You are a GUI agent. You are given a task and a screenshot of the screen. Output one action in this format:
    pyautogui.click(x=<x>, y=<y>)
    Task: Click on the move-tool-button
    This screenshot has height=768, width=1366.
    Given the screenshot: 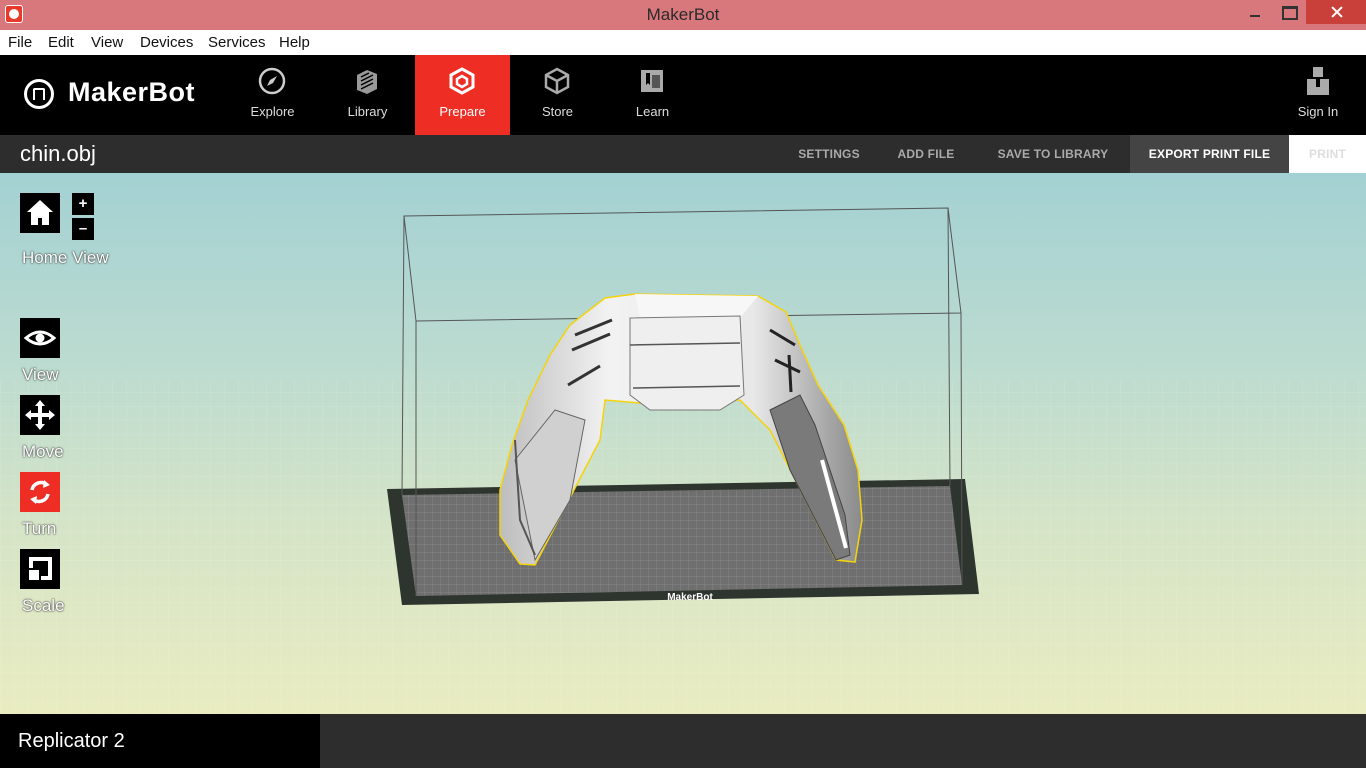 What is the action you would take?
    pyautogui.click(x=40, y=415)
    